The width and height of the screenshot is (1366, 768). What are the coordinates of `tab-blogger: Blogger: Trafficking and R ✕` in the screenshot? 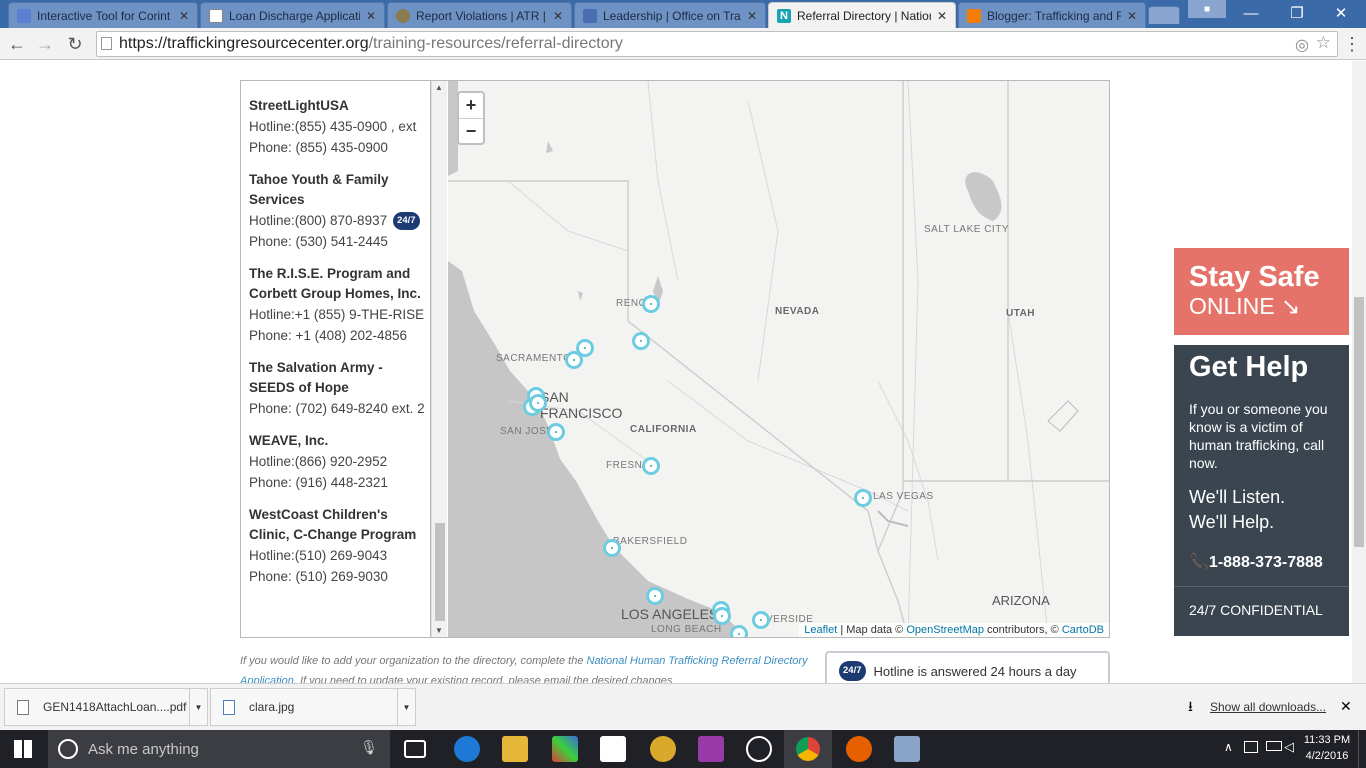 It's located at (1052, 15).